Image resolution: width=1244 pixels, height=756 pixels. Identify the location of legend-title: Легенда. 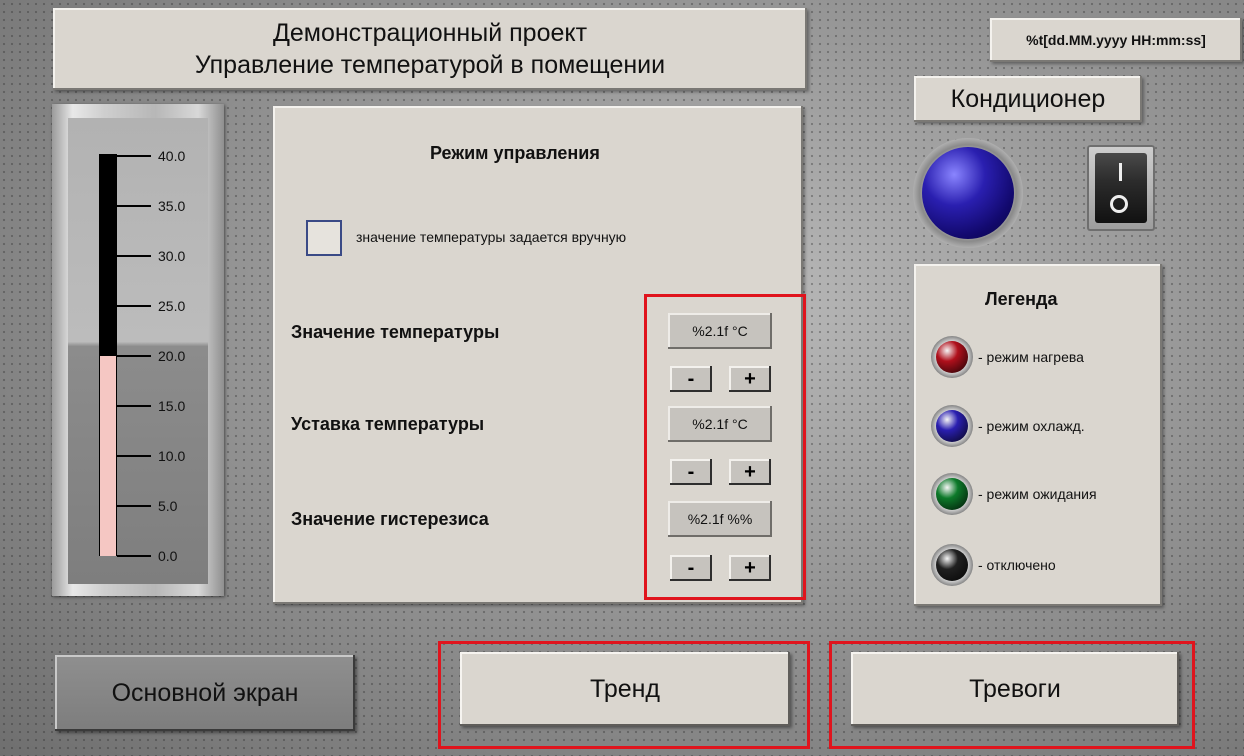
(1021, 299).